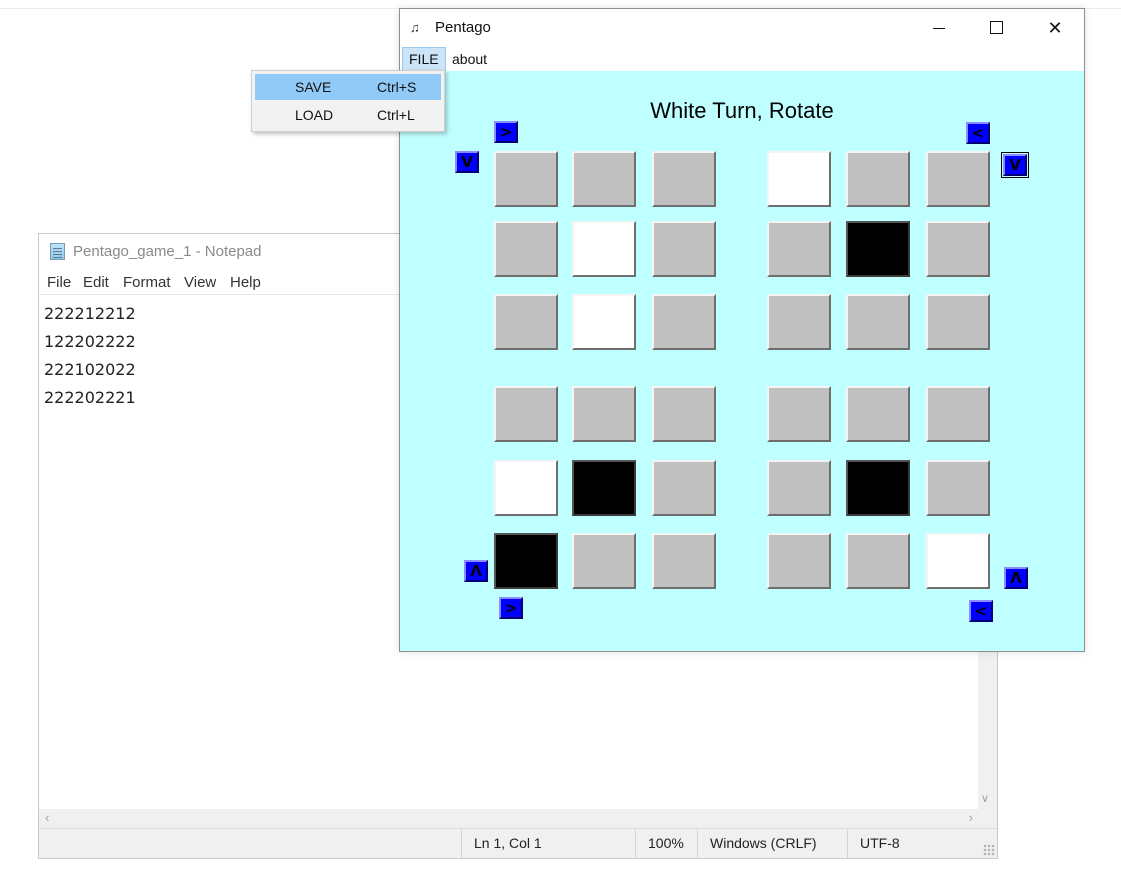  I want to click on notepad-app-icon, so click(57, 251).